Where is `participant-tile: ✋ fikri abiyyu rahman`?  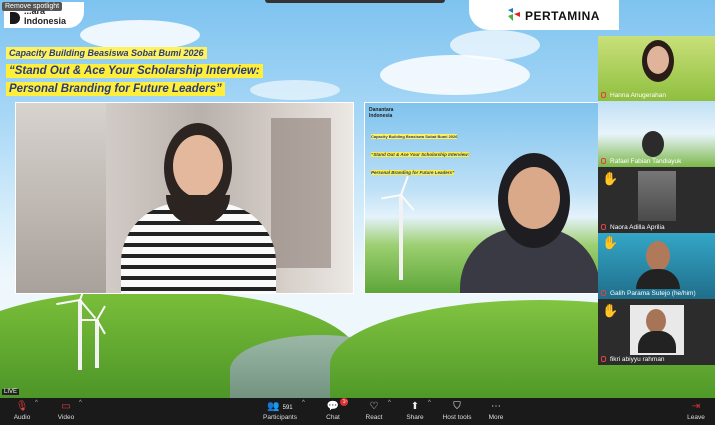 participant-tile: ✋ fikri abiyyu rahman is located at coordinates (656, 332).